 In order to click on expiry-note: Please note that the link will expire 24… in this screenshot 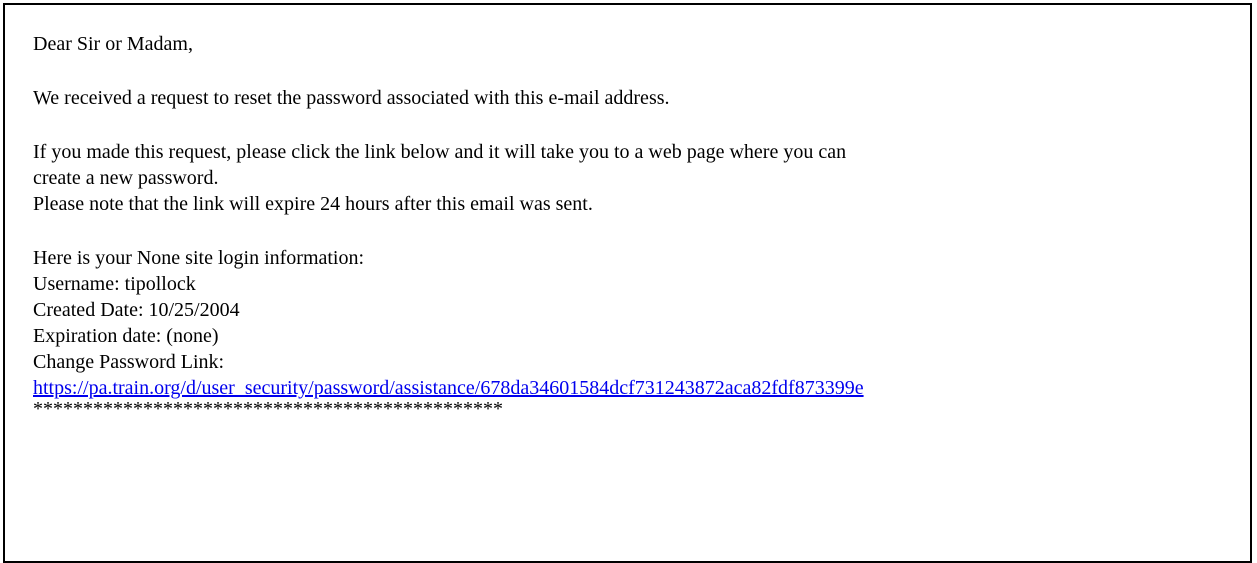, I will do `click(313, 204)`.